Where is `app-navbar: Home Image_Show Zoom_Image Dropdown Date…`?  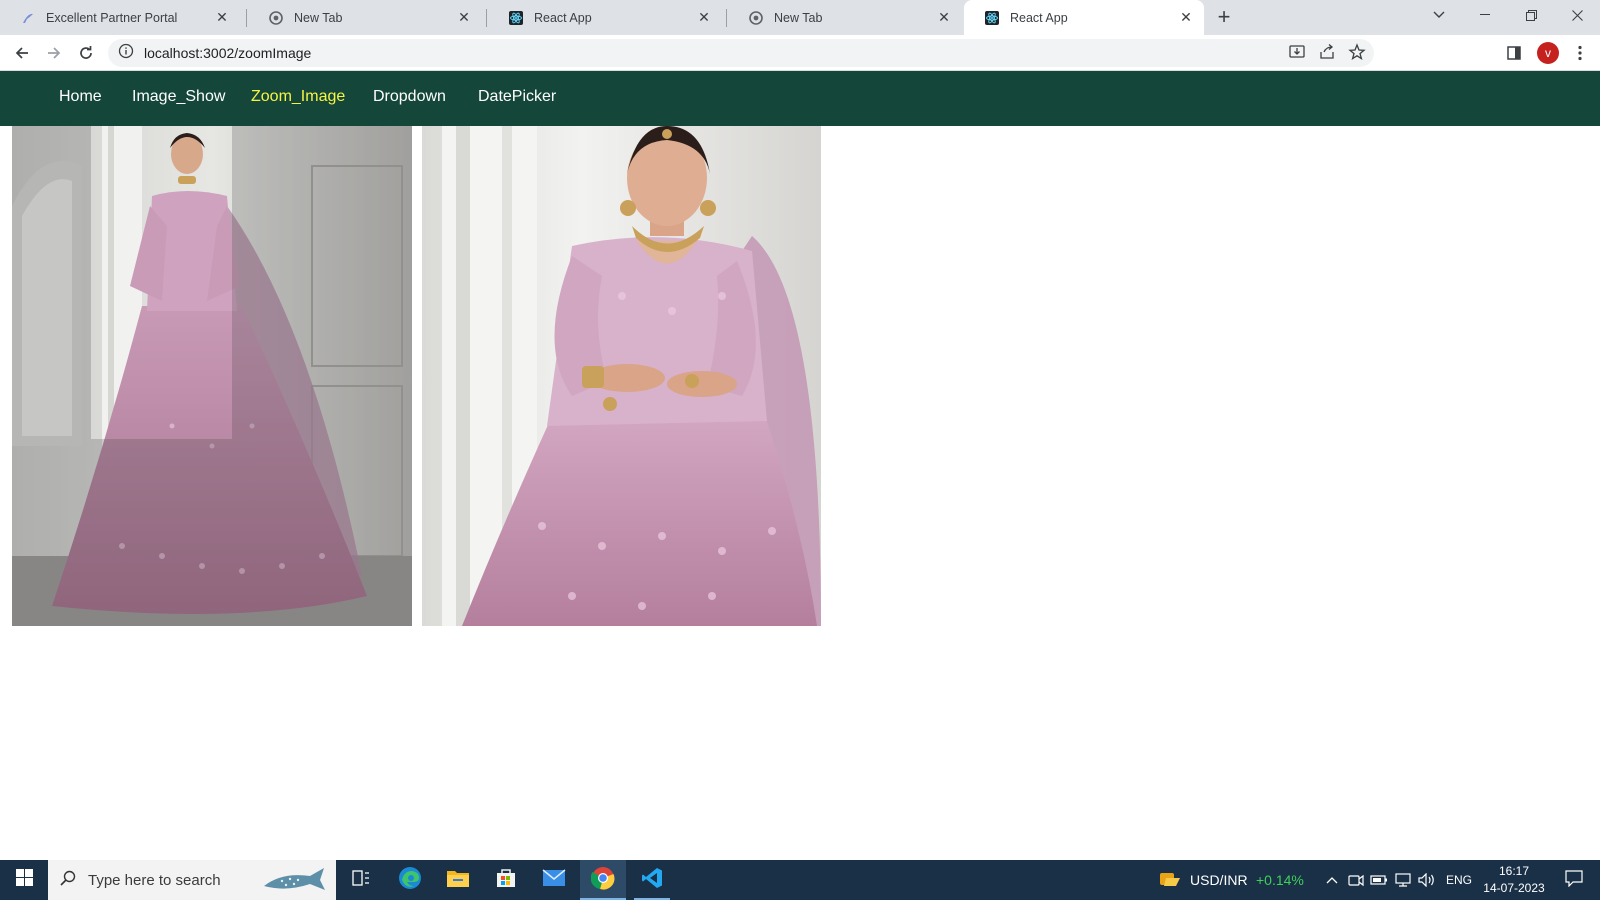 app-navbar: Home Image_Show Zoom_Image Dropdown Date… is located at coordinates (800, 98).